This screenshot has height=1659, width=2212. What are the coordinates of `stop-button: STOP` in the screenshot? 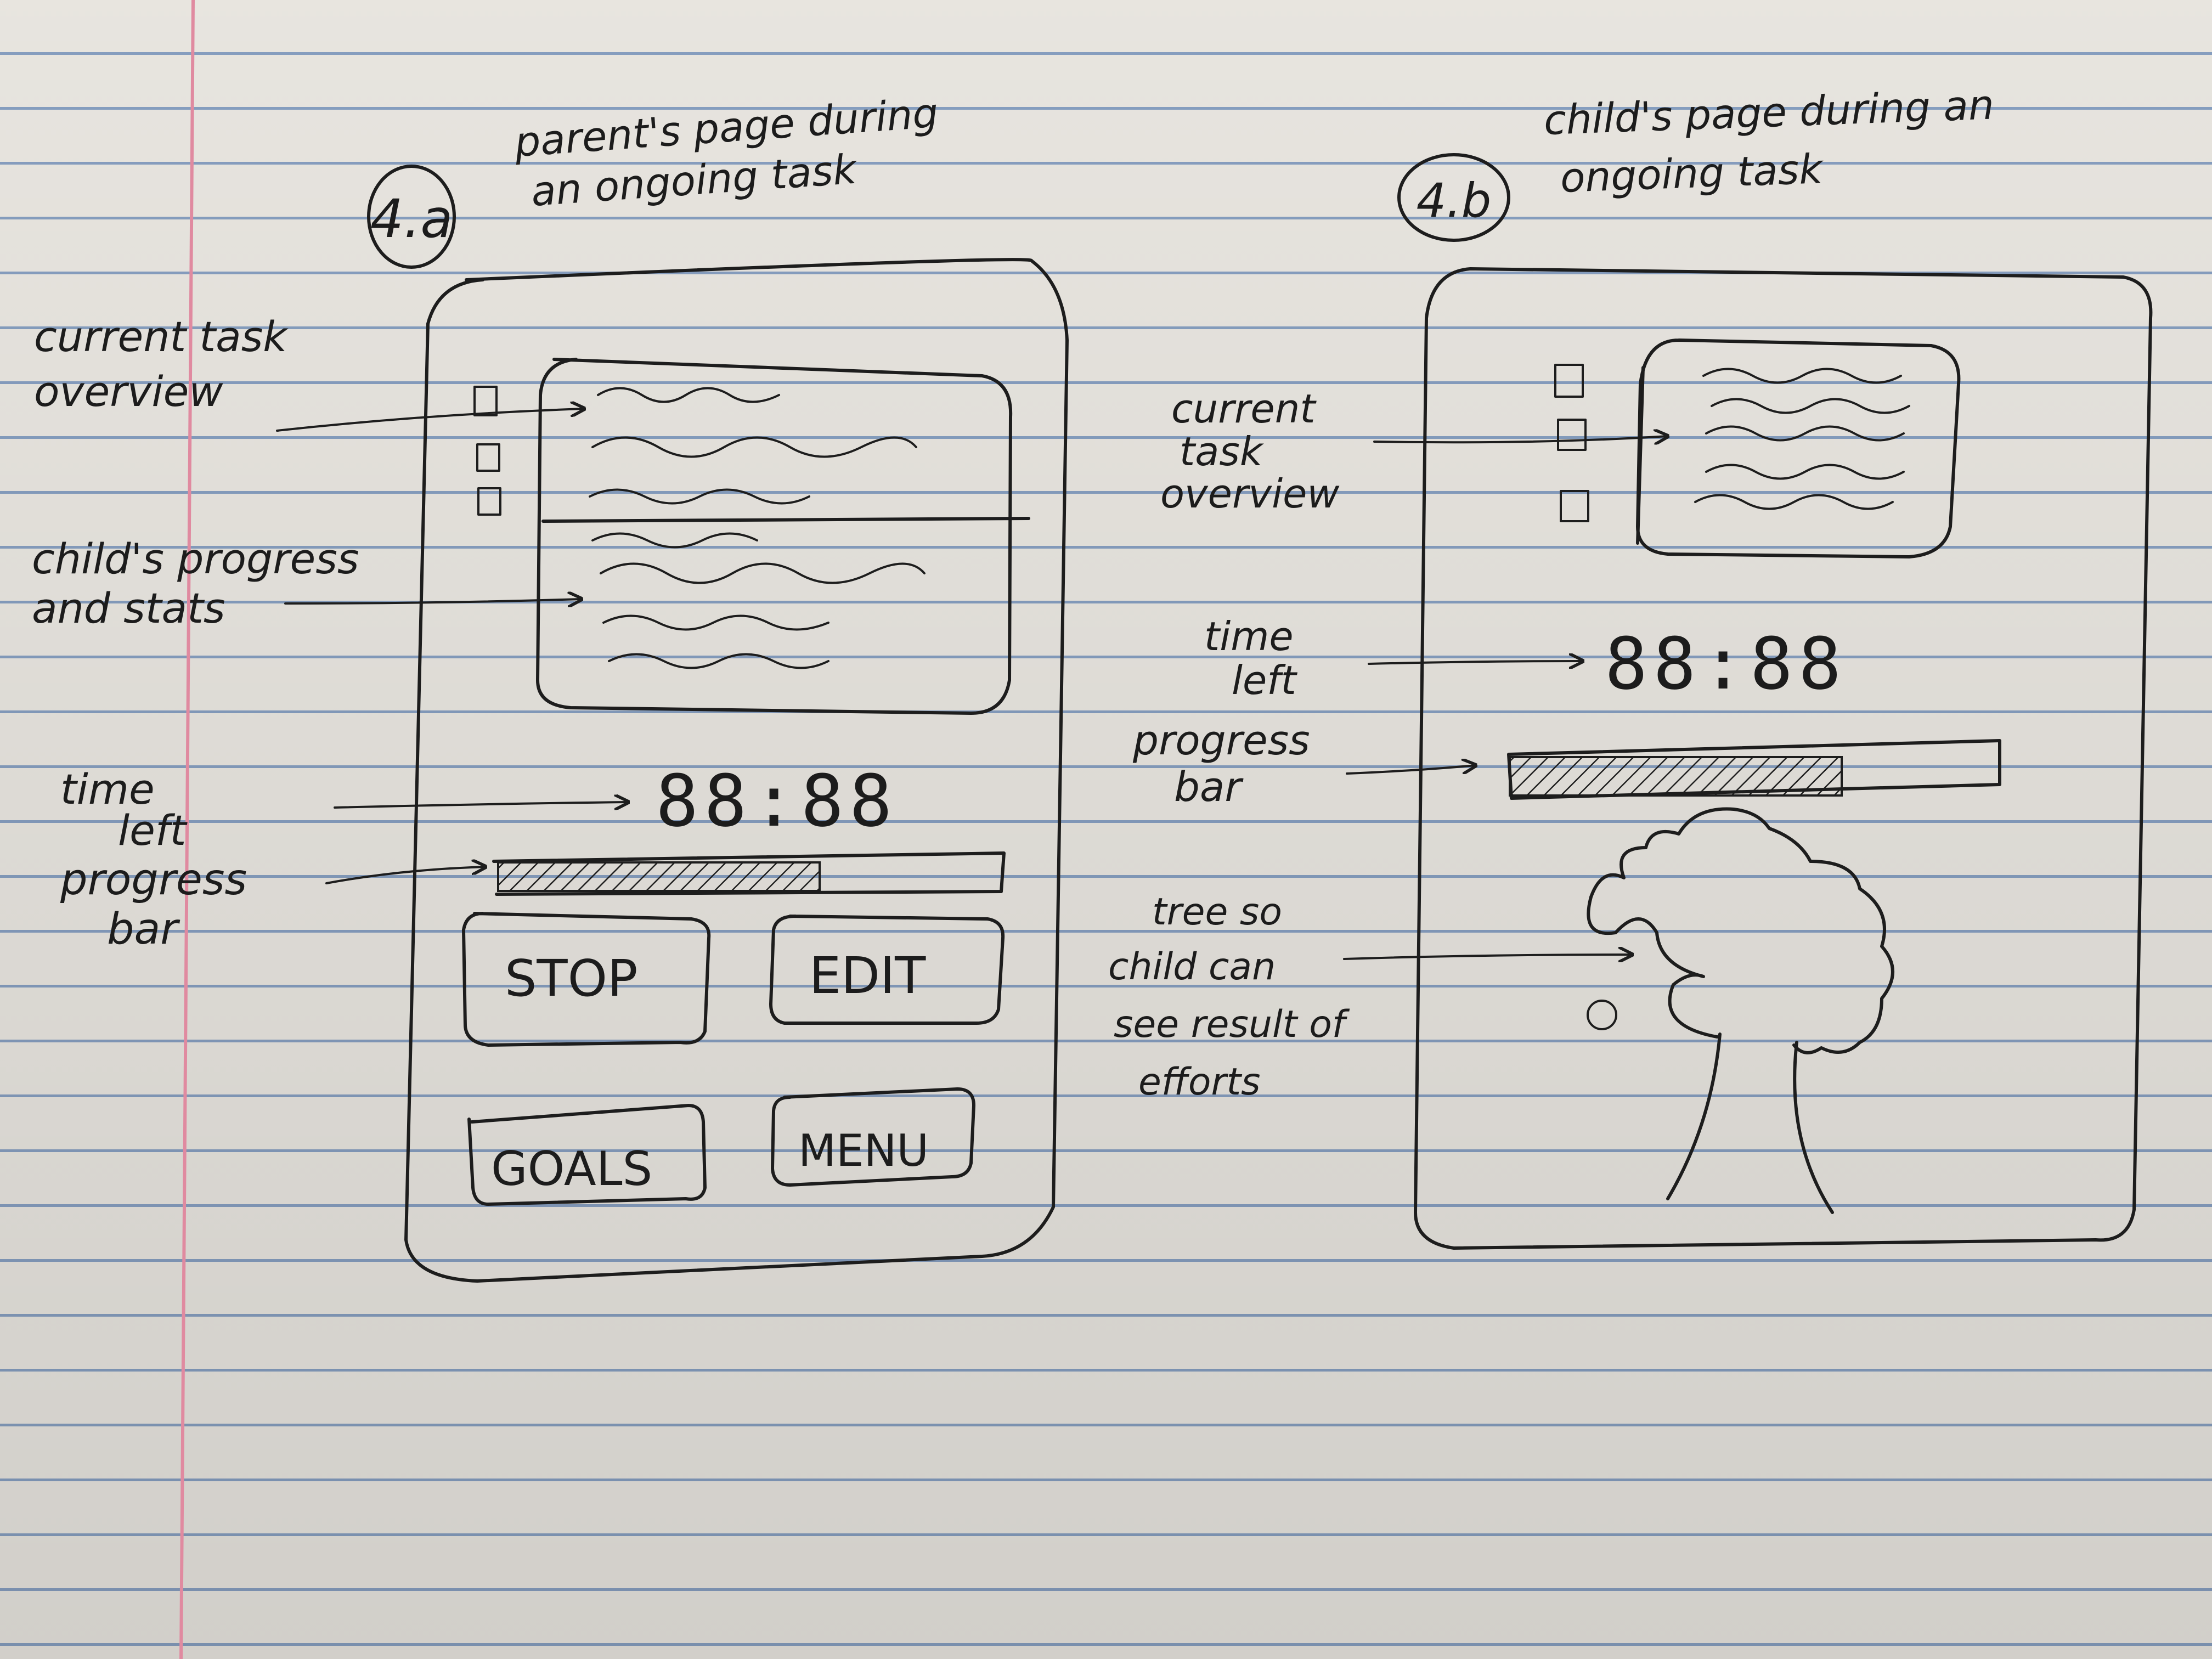 It's located at (586, 979).